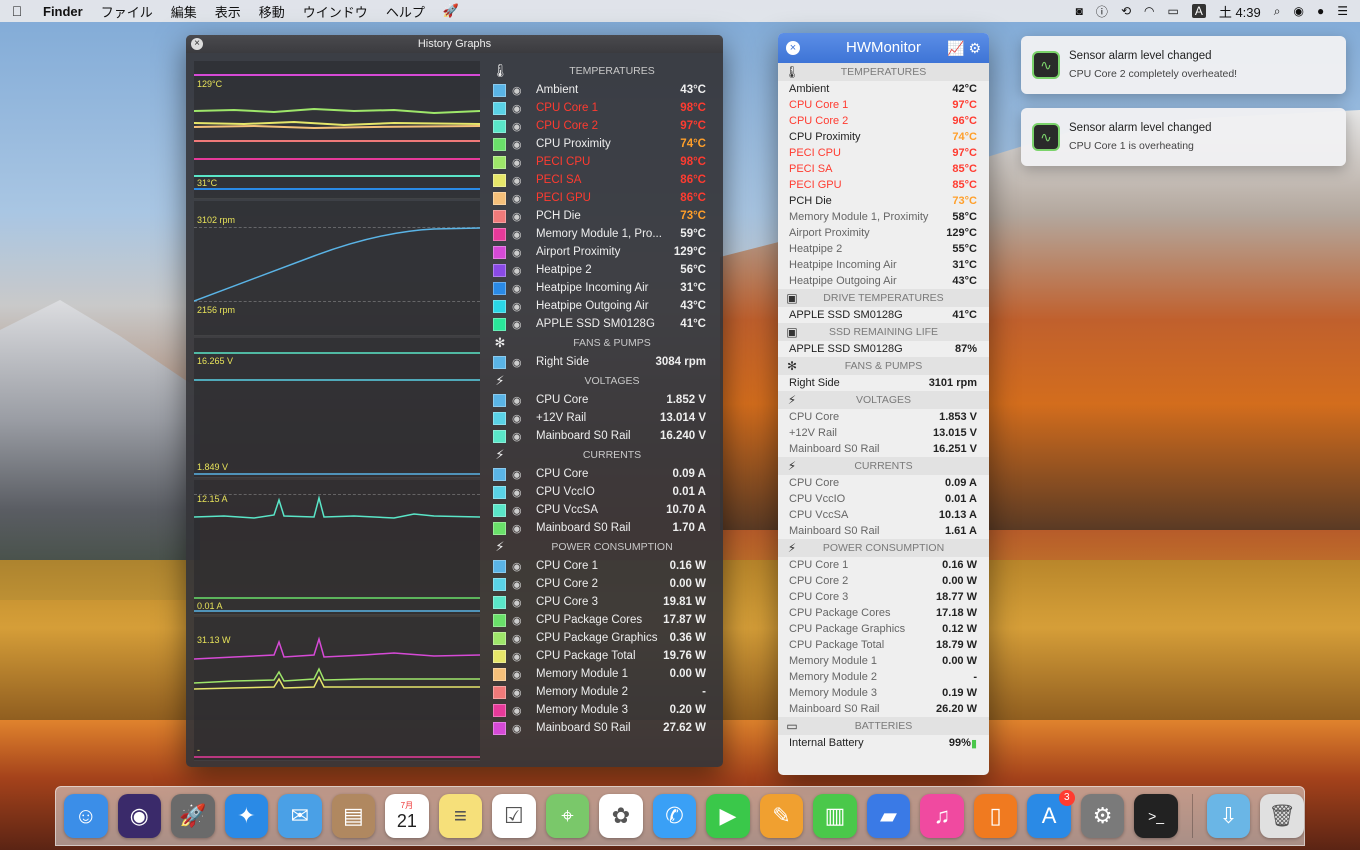 Image resolution: width=1360 pixels, height=850 pixels. I want to click on sensor-row: CPU Core 2 96°C, so click(883, 121).